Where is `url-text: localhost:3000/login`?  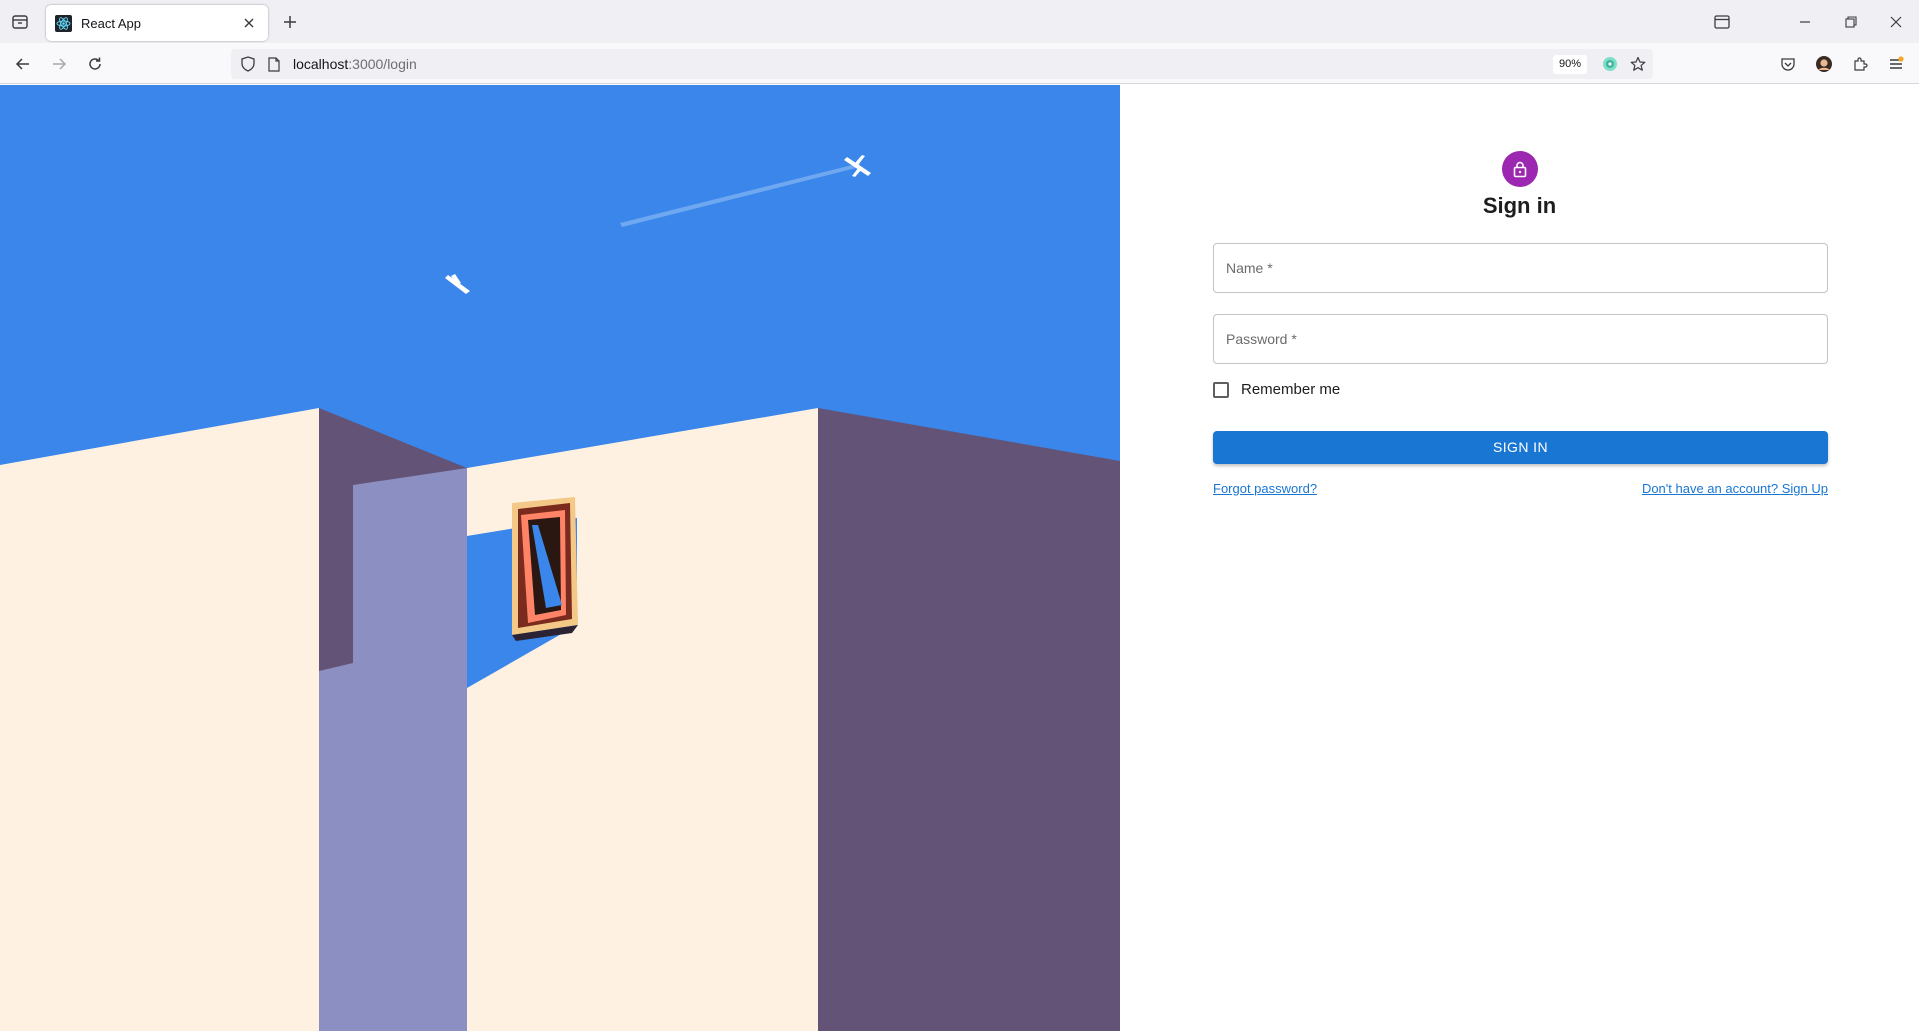
url-text: localhost:3000/login is located at coordinates (355, 64).